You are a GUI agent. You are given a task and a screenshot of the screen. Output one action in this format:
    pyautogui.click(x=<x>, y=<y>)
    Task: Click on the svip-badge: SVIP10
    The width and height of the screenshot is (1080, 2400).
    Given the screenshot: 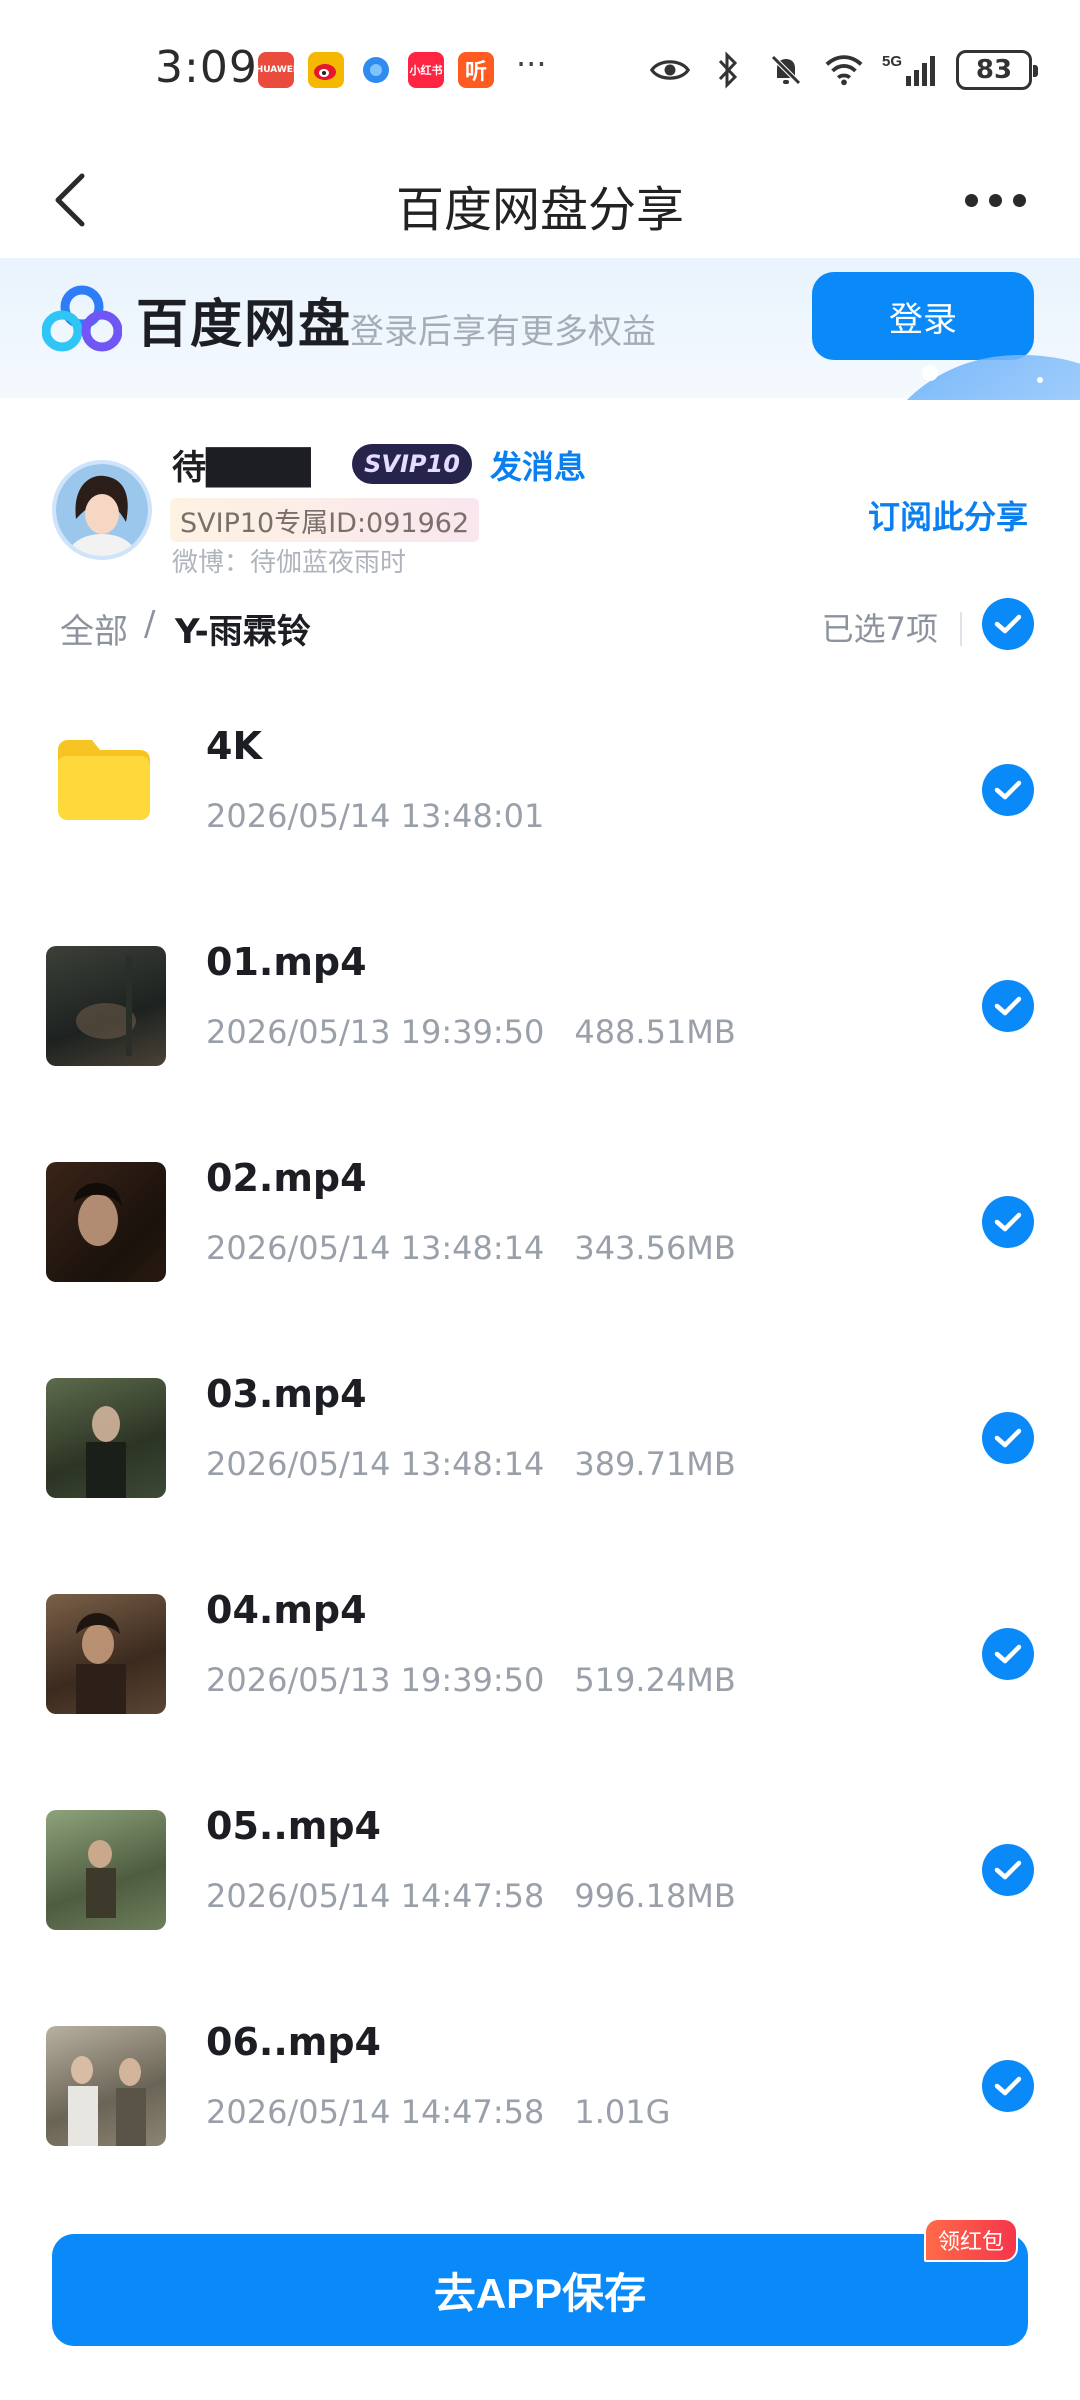 What is the action you would take?
    pyautogui.click(x=412, y=464)
    